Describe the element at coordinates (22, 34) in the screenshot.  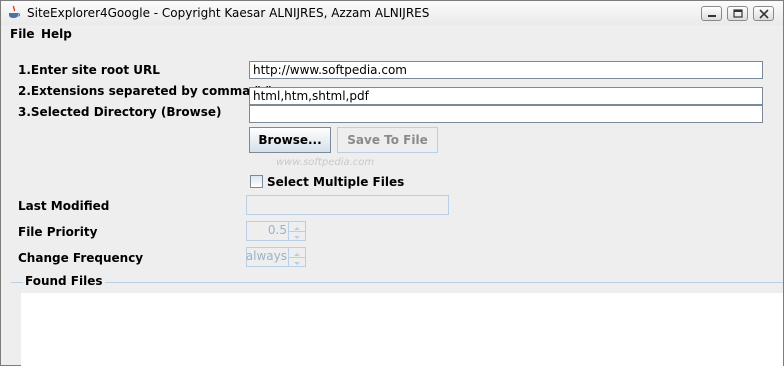
I see `menu-file: File` at that location.